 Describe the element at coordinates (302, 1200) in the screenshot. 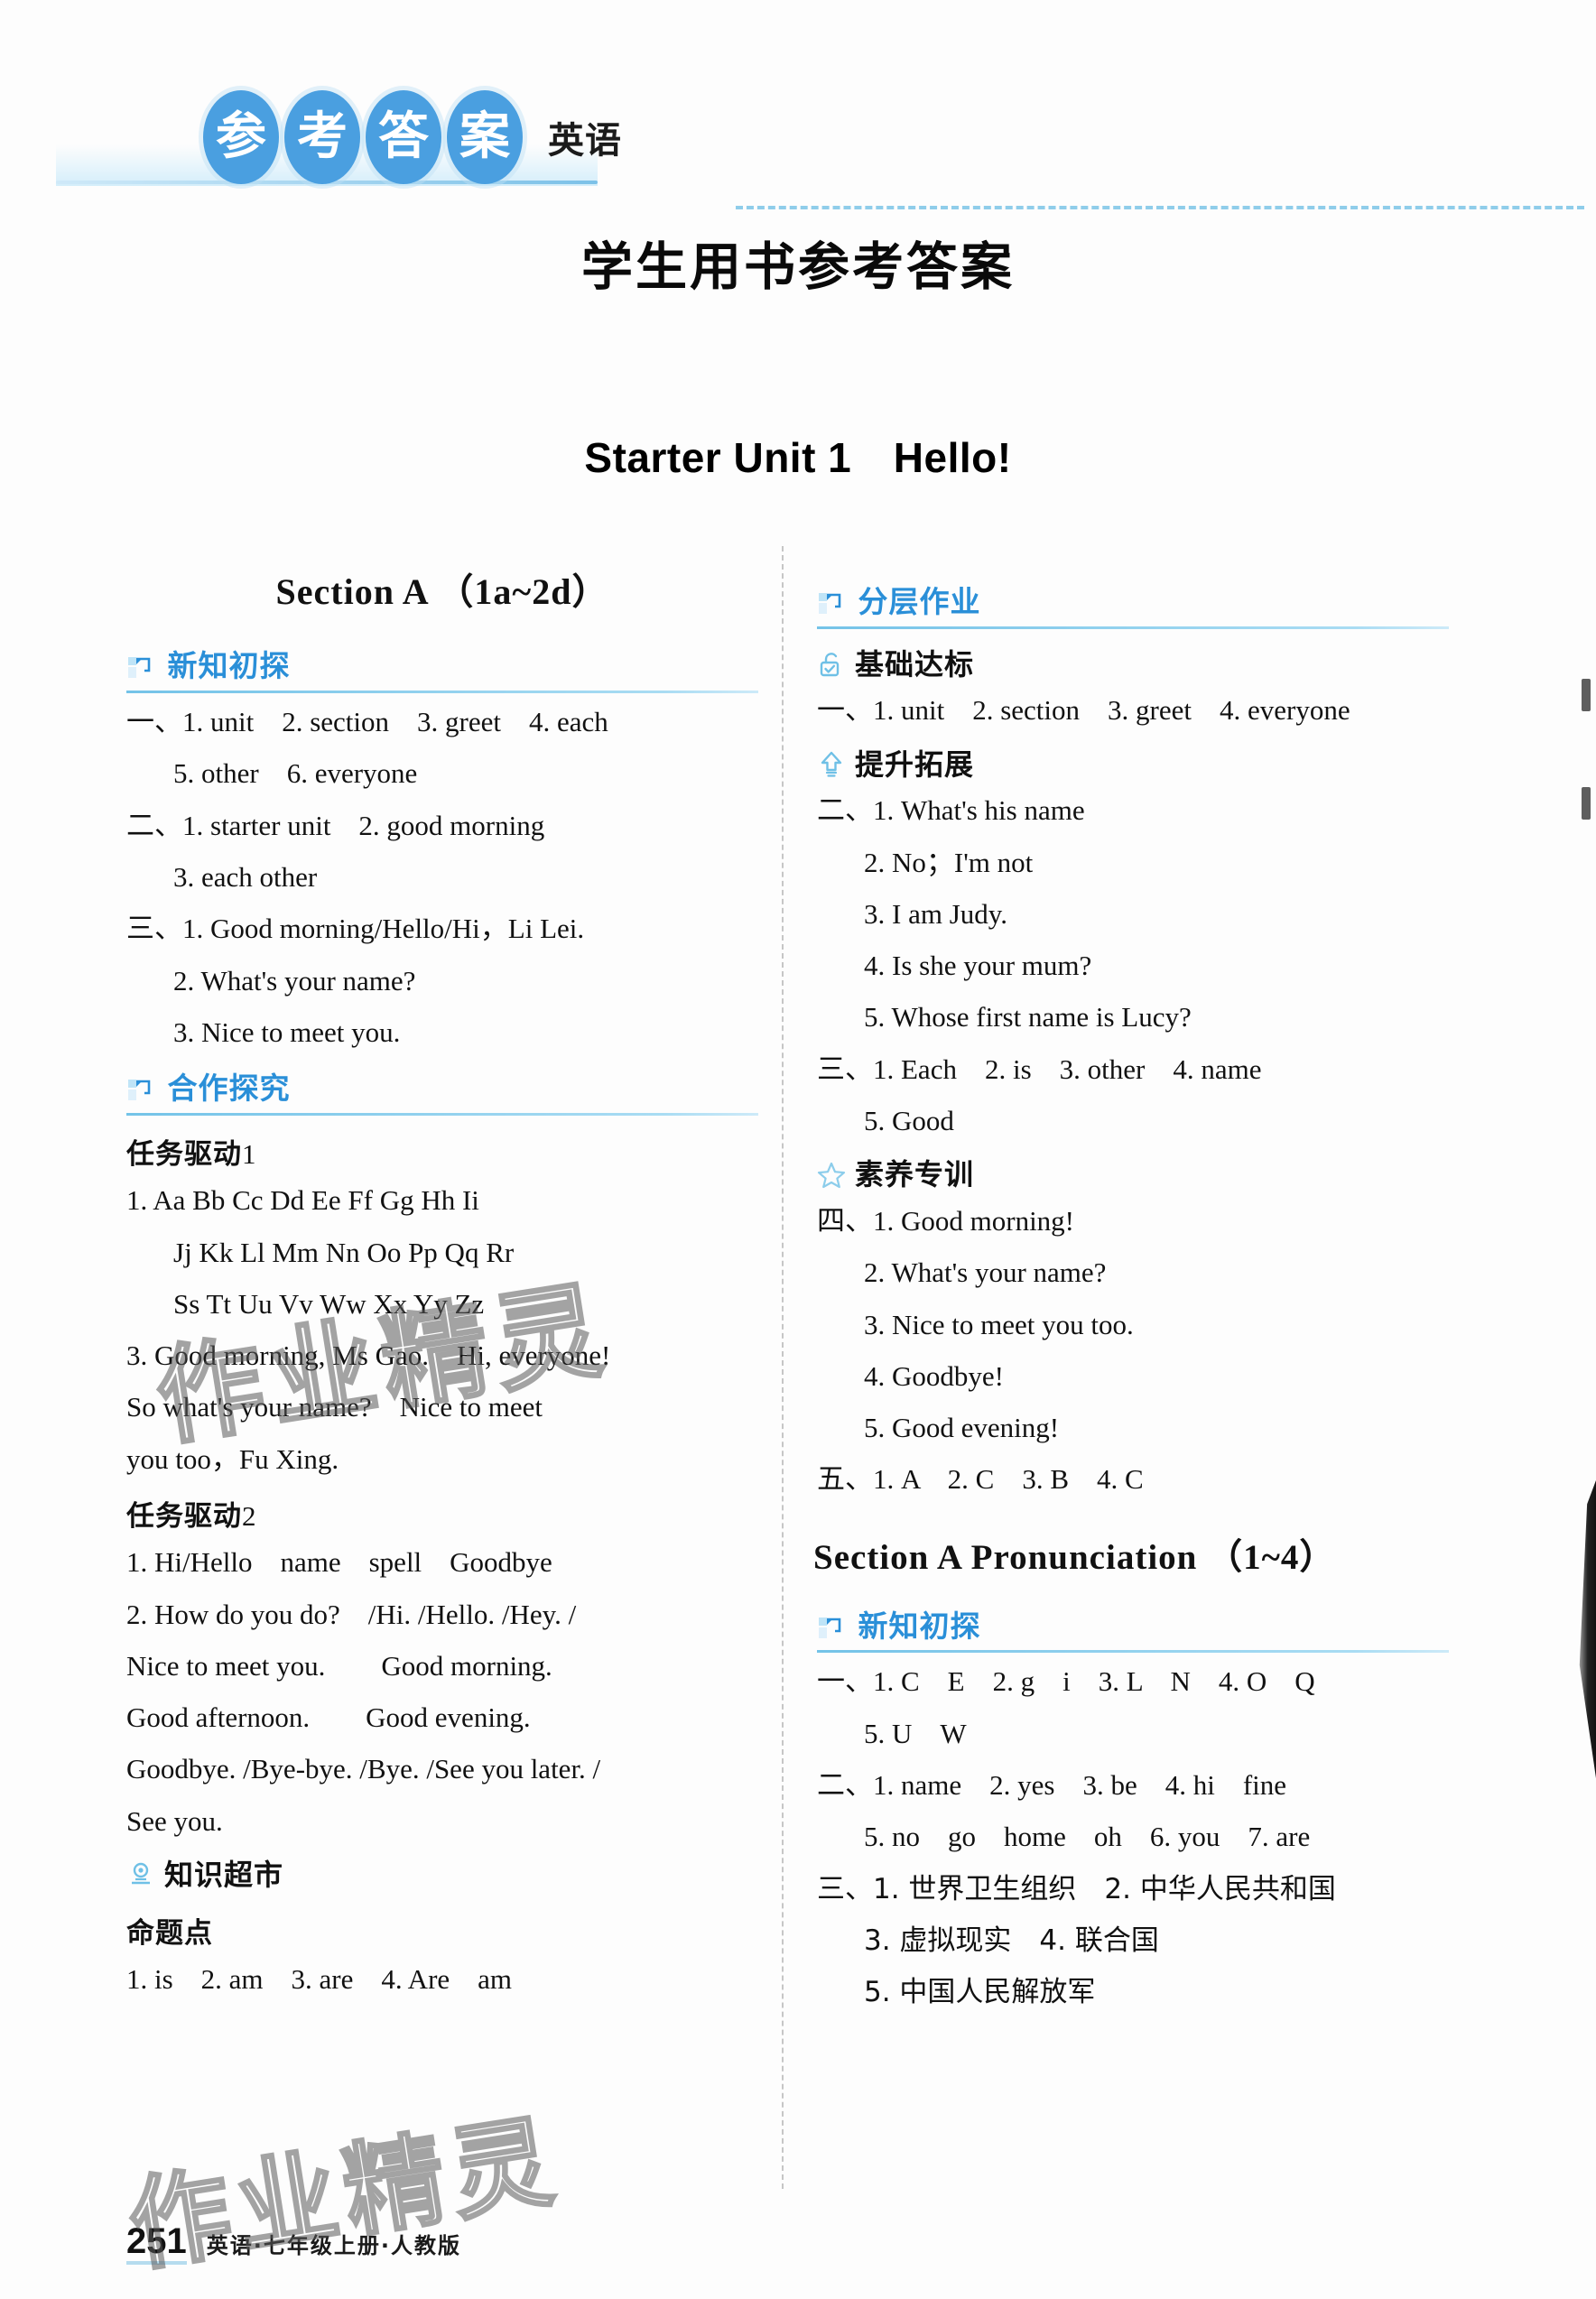

I see `answer-line: 1. Aa Bb Cc Dd Ee Ff Gg Hh Ii` at that location.